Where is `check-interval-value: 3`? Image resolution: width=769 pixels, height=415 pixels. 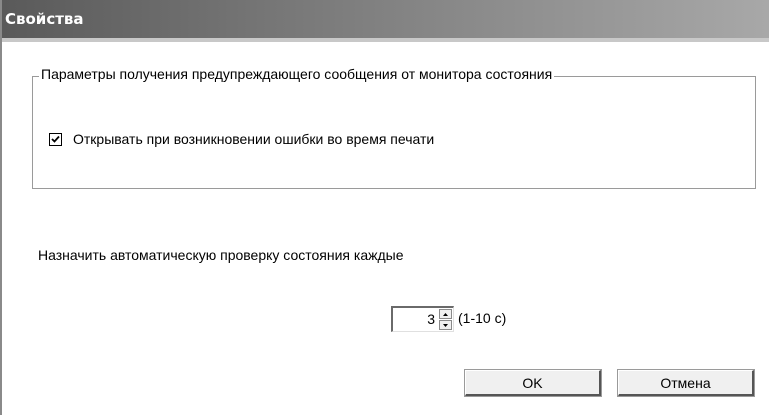
check-interval-value: 3 is located at coordinates (431, 319).